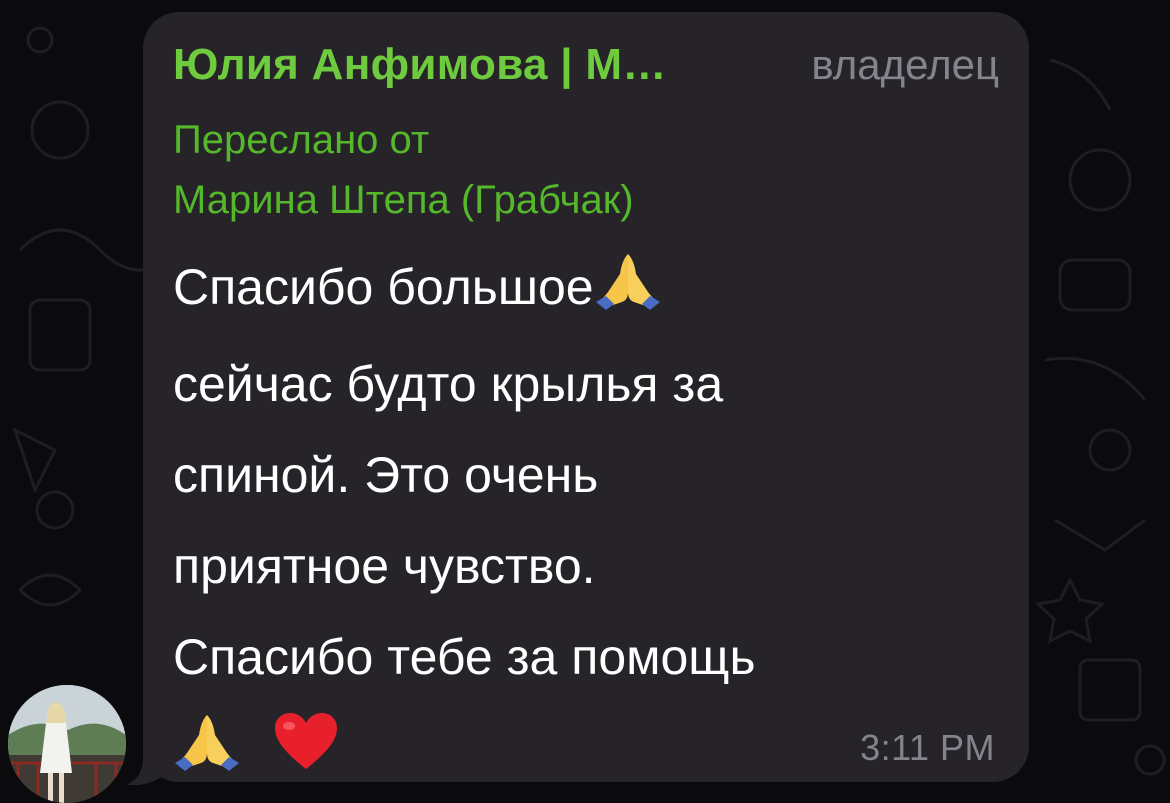  Describe the element at coordinates (927, 747) in the screenshot. I see `message-timestamp: 3:11 PM` at that location.